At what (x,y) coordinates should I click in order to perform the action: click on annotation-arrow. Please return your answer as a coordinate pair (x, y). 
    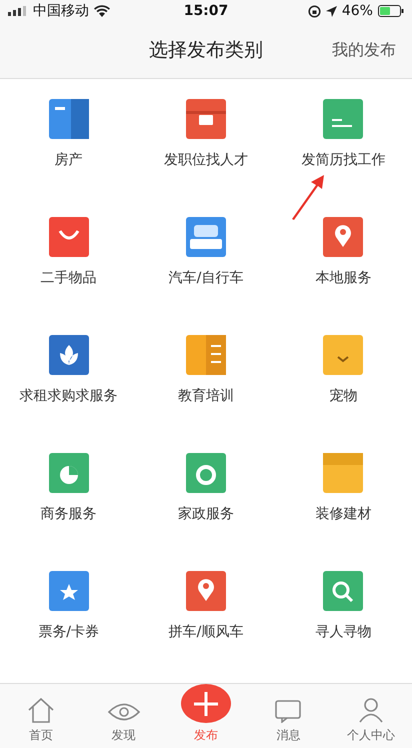
    Looking at the image, I should click on (308, 197).